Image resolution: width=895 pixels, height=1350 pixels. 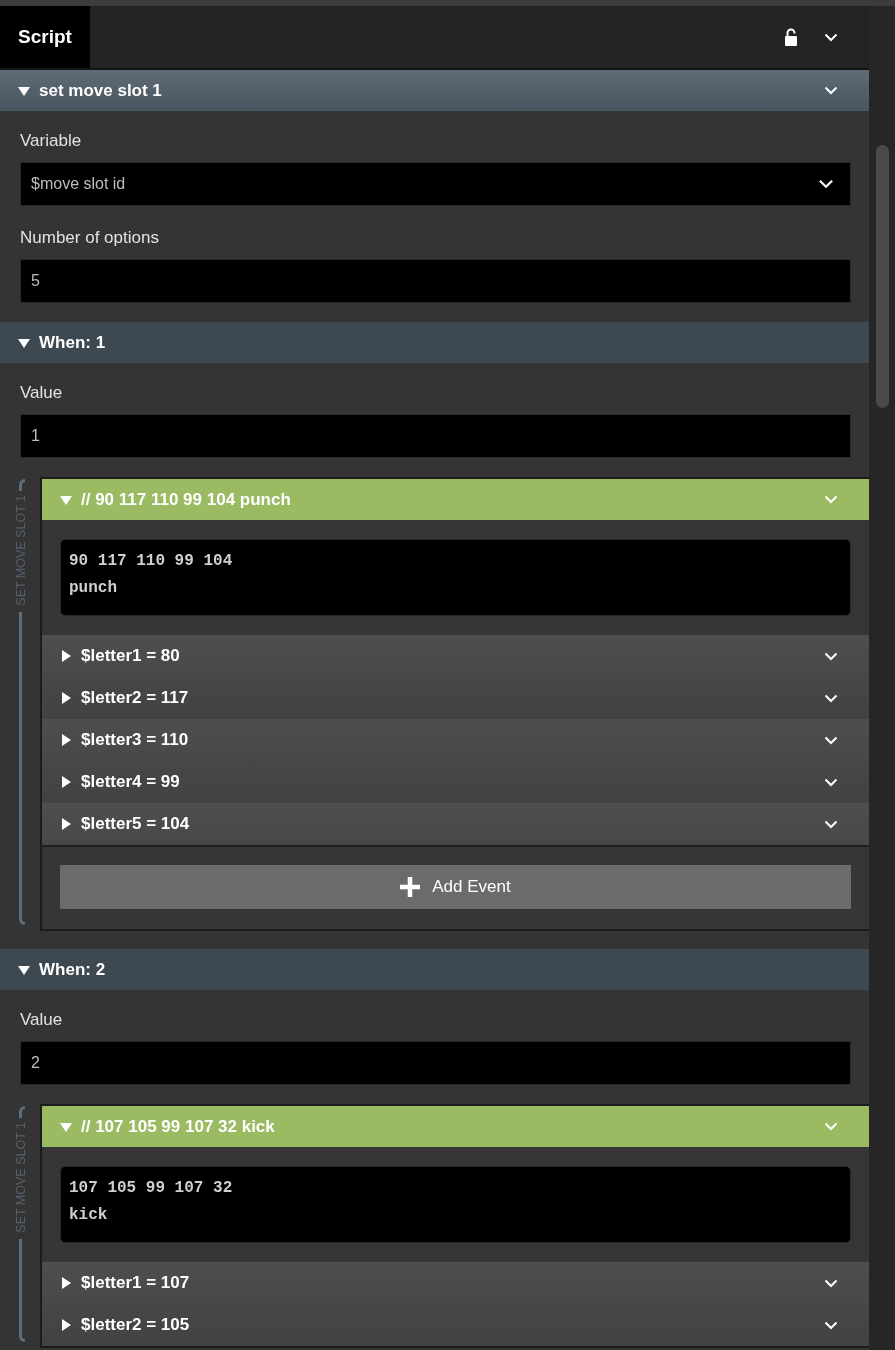 What do you see at coordinates (455, 656) in the screenshot?
I see `event-row: $letter1 = 80` at bounding box center [455, 656].